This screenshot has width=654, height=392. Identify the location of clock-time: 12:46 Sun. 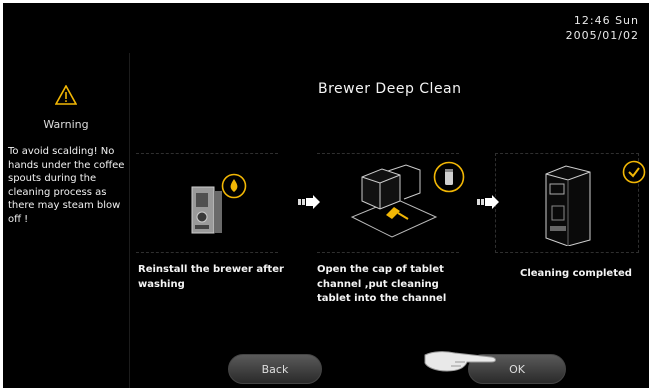
(606, 20).